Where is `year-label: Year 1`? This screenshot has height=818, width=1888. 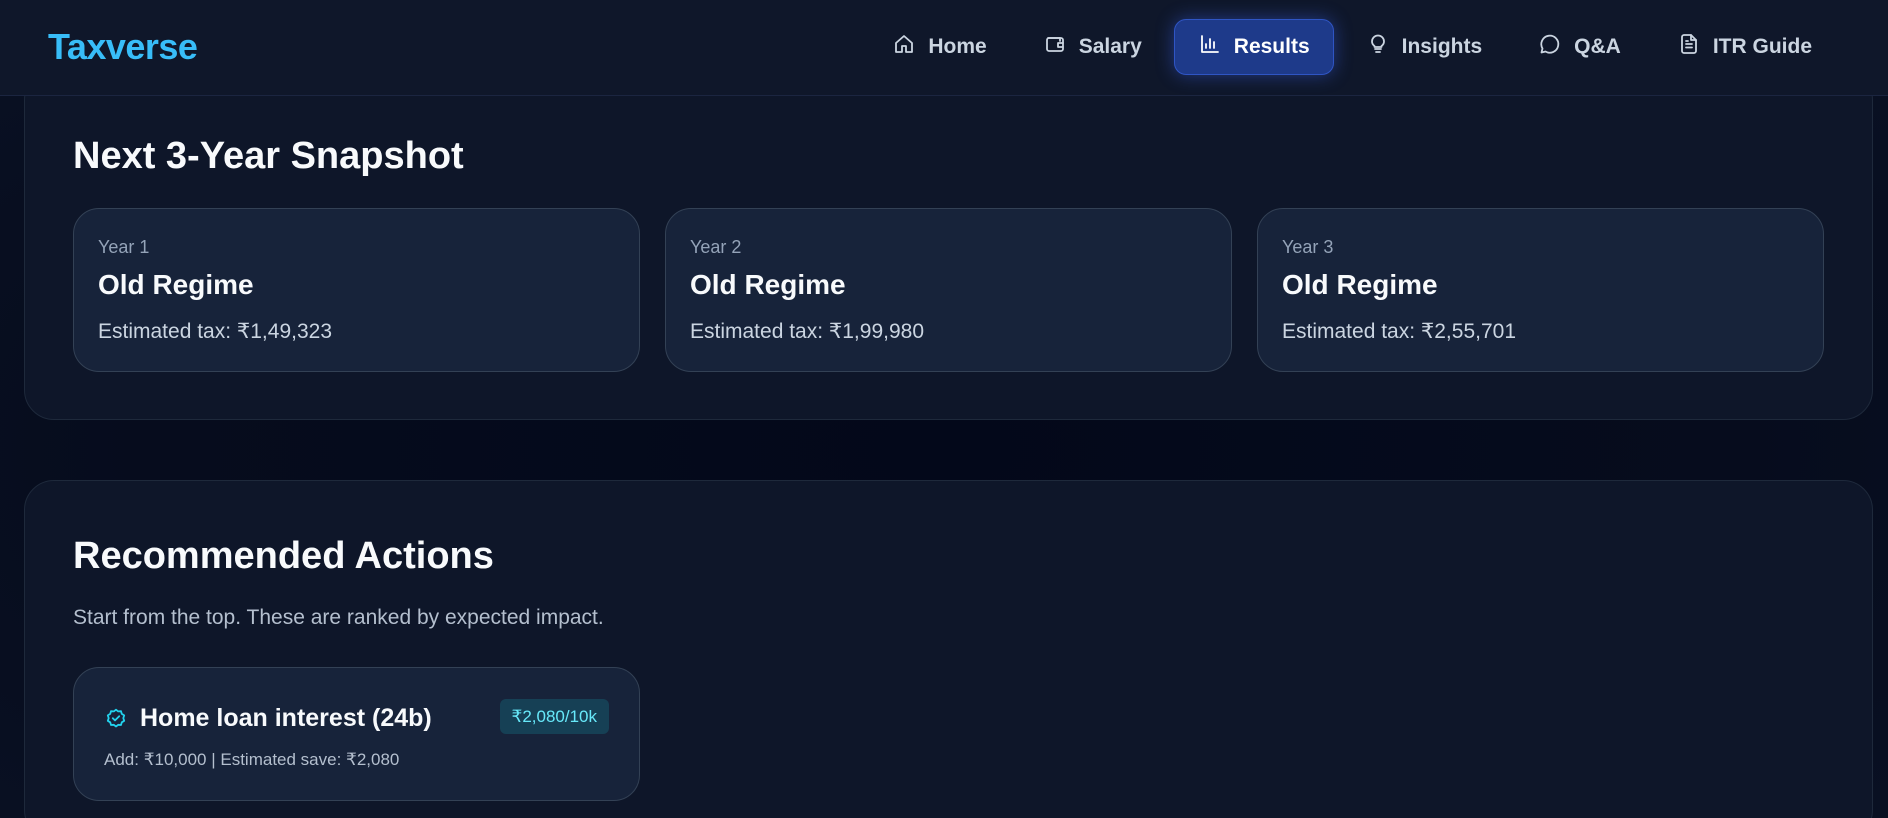 year-label: Year 1 is located at coordinates (124, 247).